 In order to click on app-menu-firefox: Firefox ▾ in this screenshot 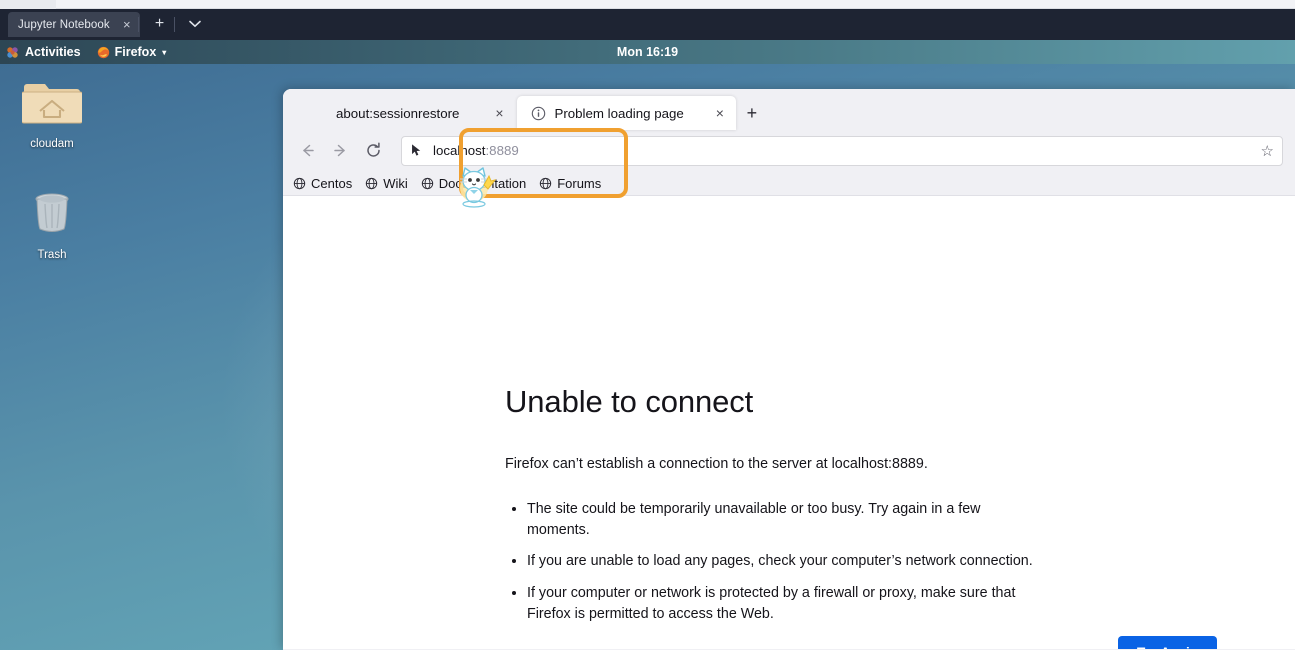, I will do `click(124, 52)`.